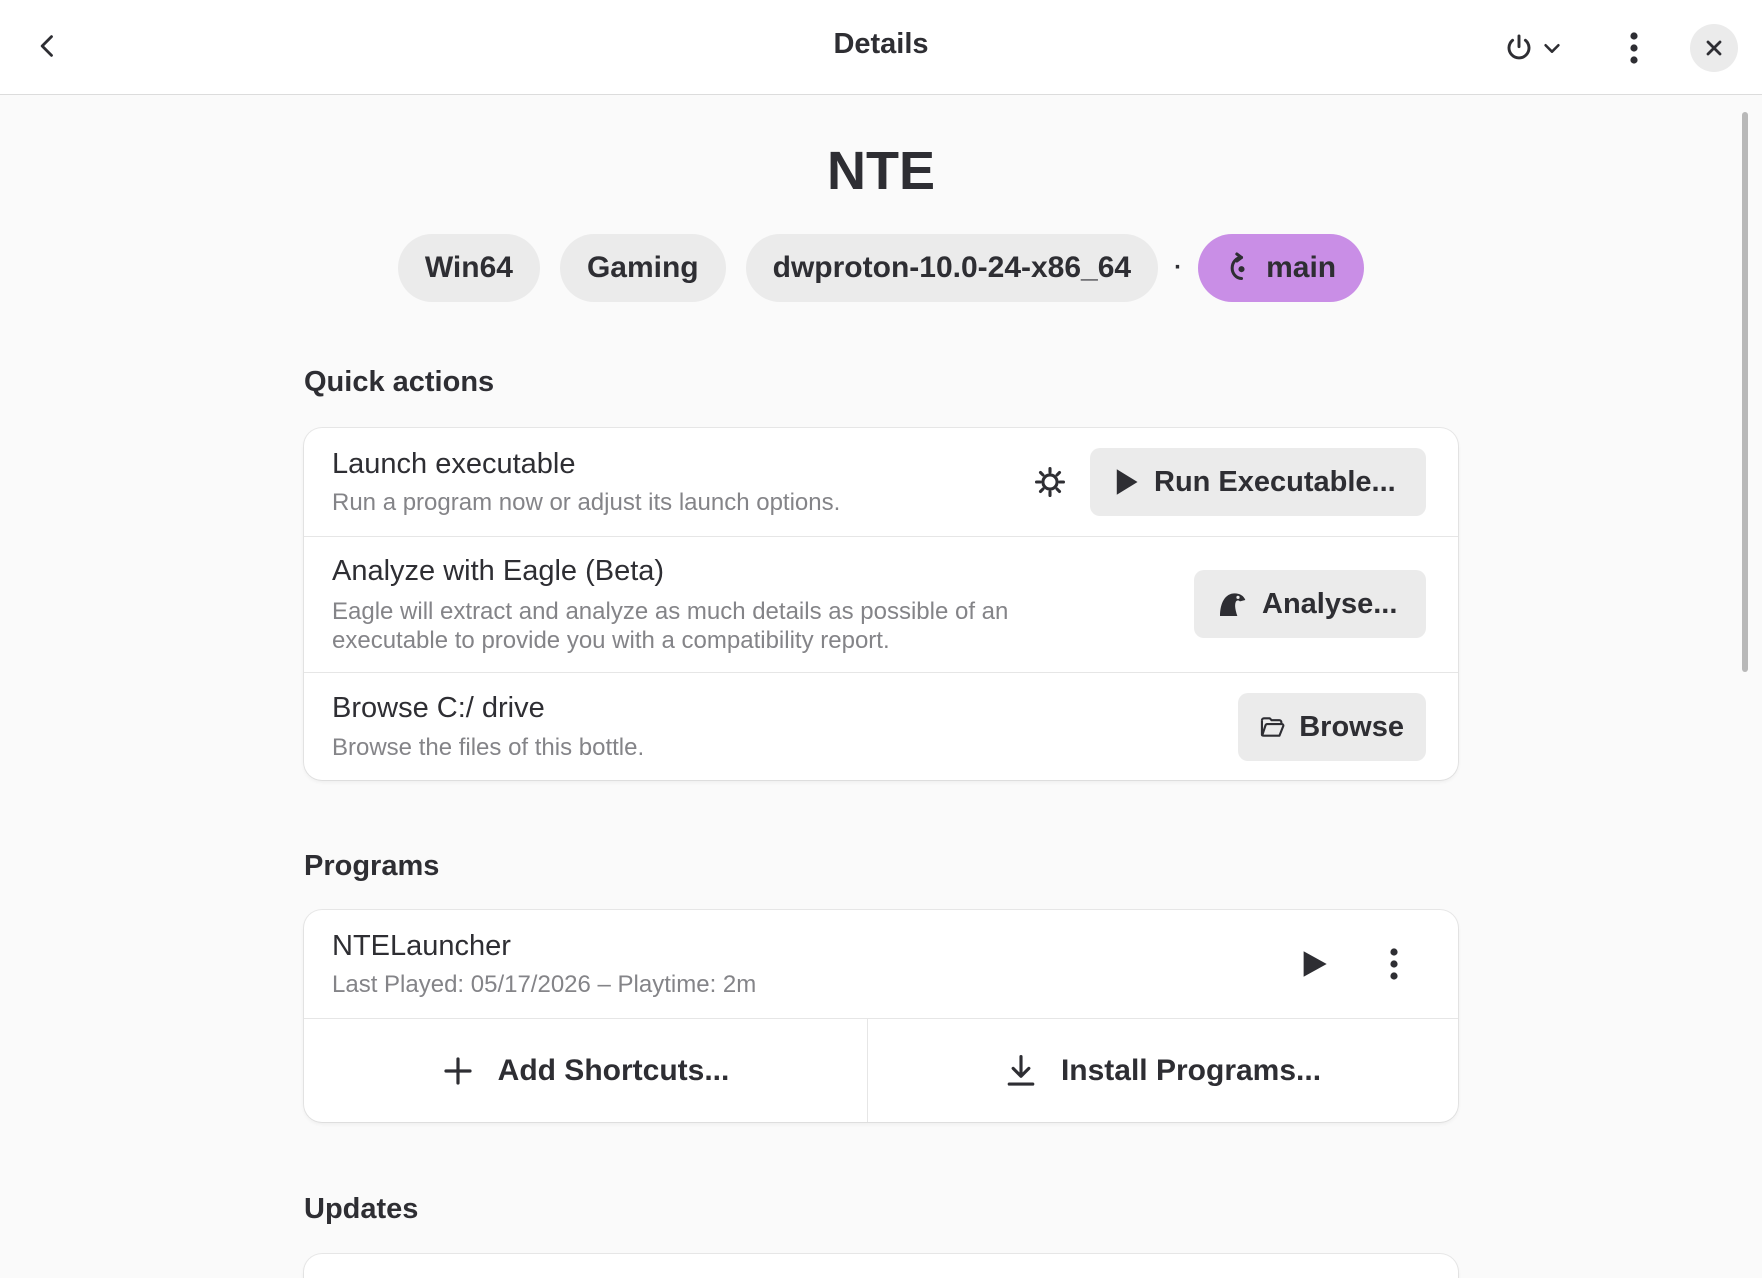 The width and height of the screenshot is (1762, 1278). I want to click on chevron-down-icon, so click(1552, 48).